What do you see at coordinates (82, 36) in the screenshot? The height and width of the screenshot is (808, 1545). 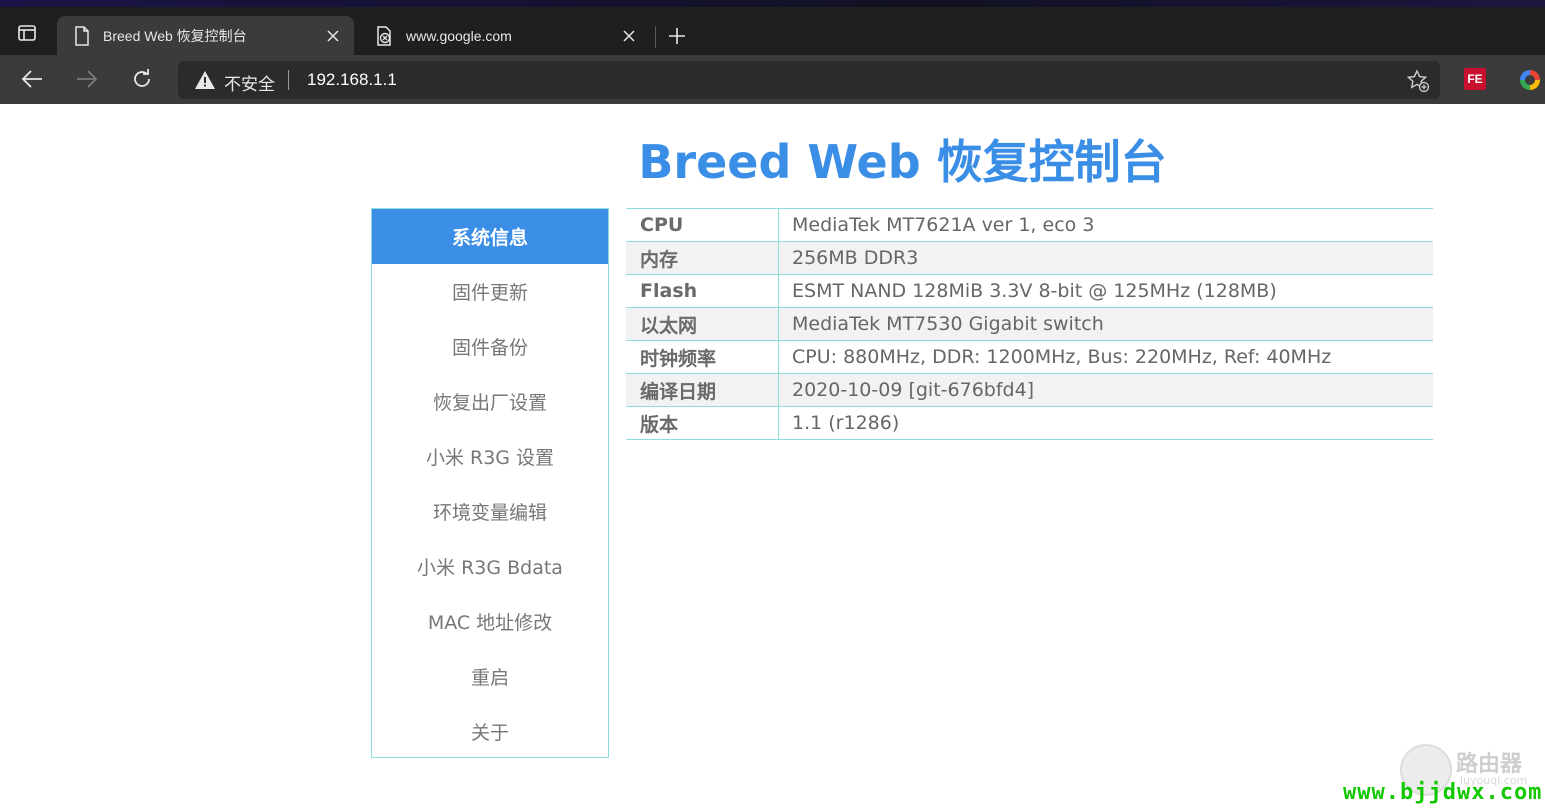 I see `page-icon` at bounding box center [82, 36].